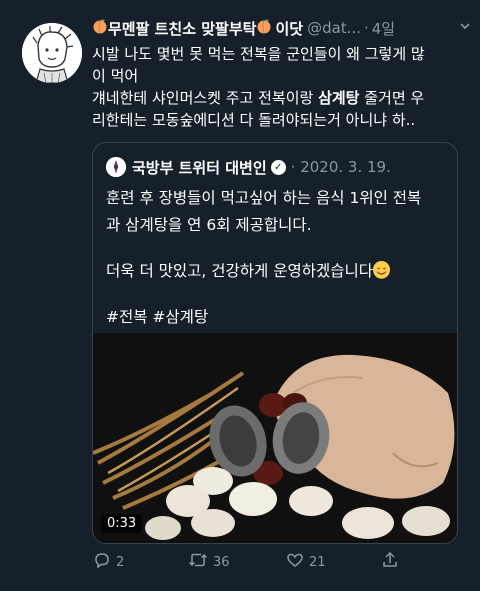 The image size is (480, 591). I want to click on share-icon, so click(392, 562).